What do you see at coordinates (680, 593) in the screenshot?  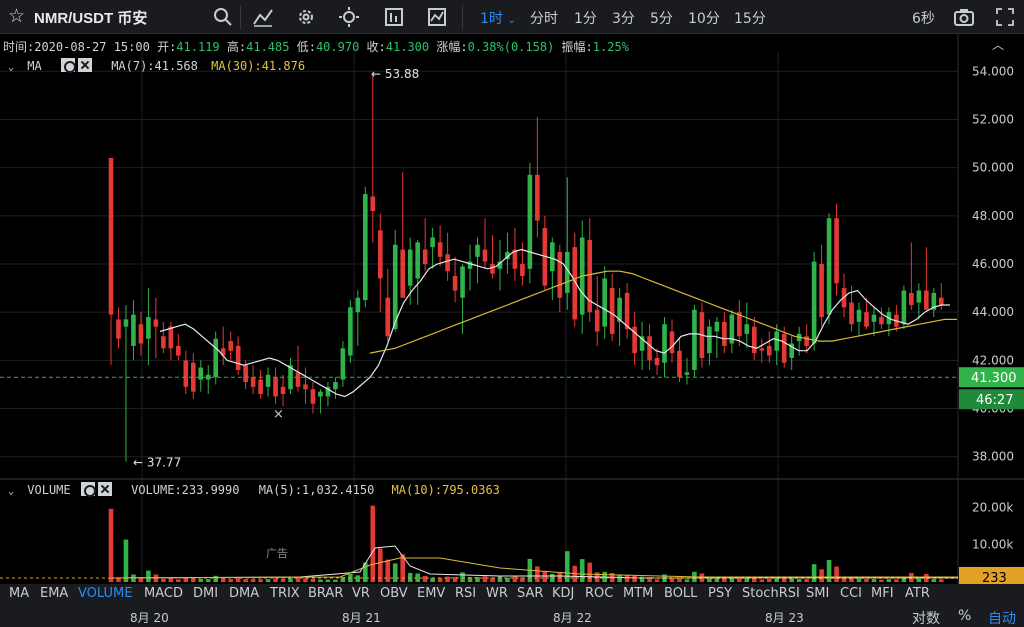 I see `indicator-tab-boll: BOLL` at bounding box center [680, 593].